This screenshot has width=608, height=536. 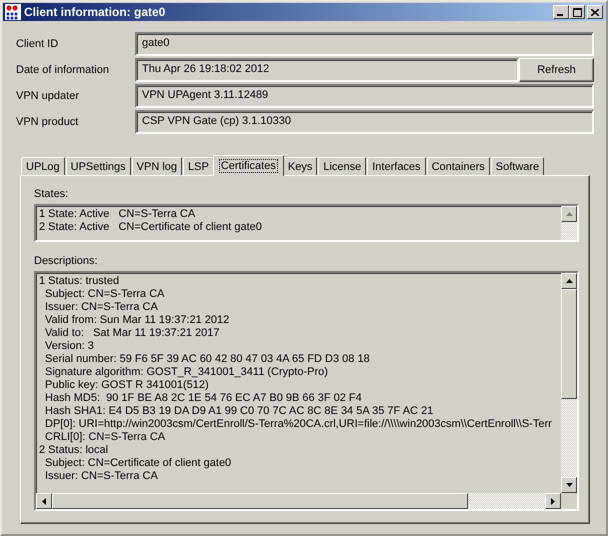 What do you see at coordinates (74, 450) in the screenshot?
I see `text-line: 2 Status: local` at bounding box center [74, 450].